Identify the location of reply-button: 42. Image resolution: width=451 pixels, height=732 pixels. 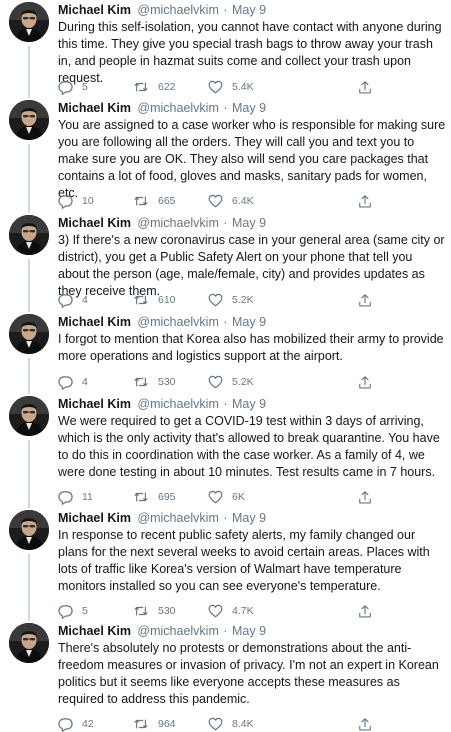
(76, 724).